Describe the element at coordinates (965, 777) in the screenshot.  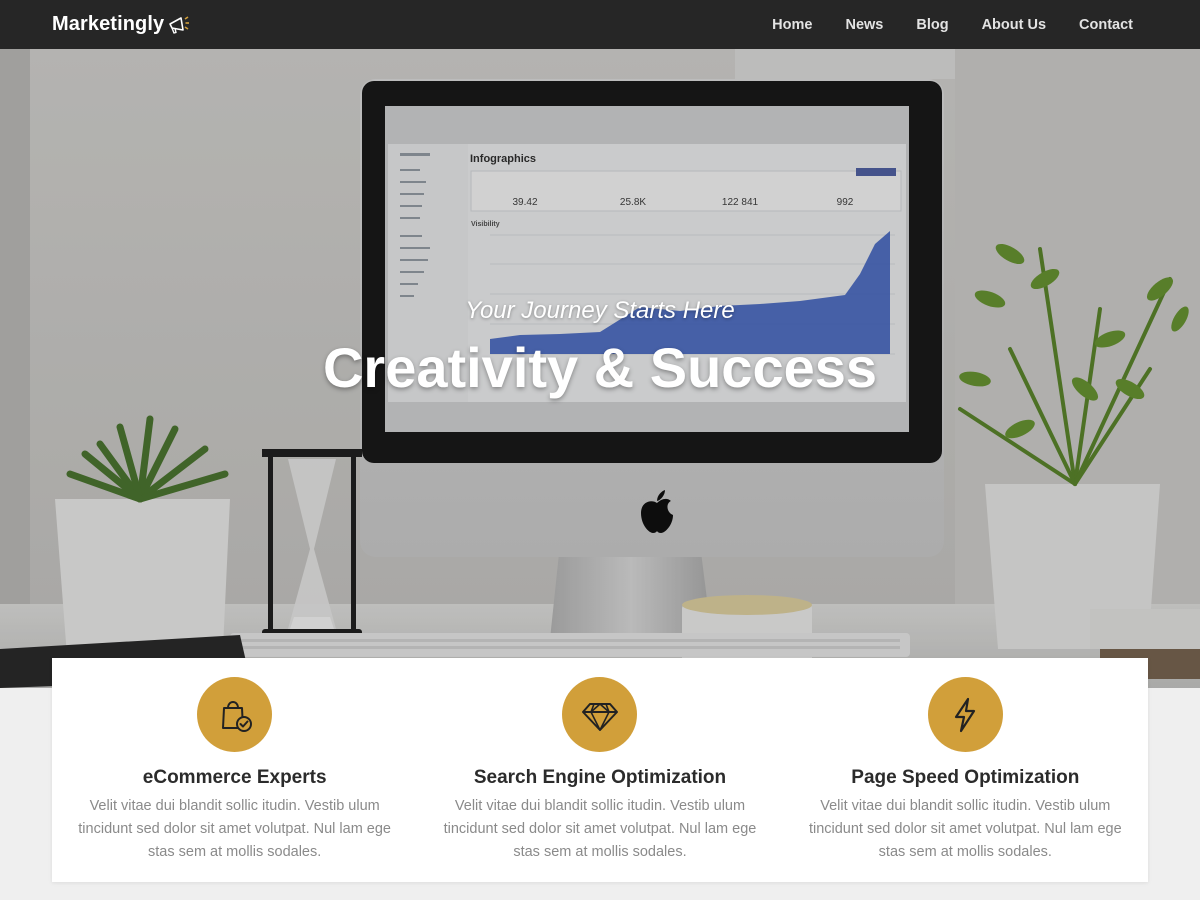
I see `feature-title: Page Speed Optimization` at that location.